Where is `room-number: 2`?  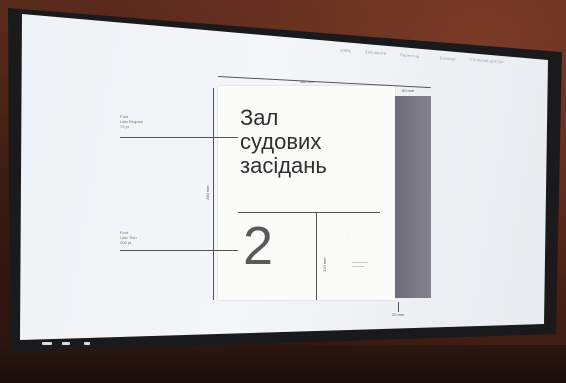 room-number: 2 is located at coordinates (258, 246).